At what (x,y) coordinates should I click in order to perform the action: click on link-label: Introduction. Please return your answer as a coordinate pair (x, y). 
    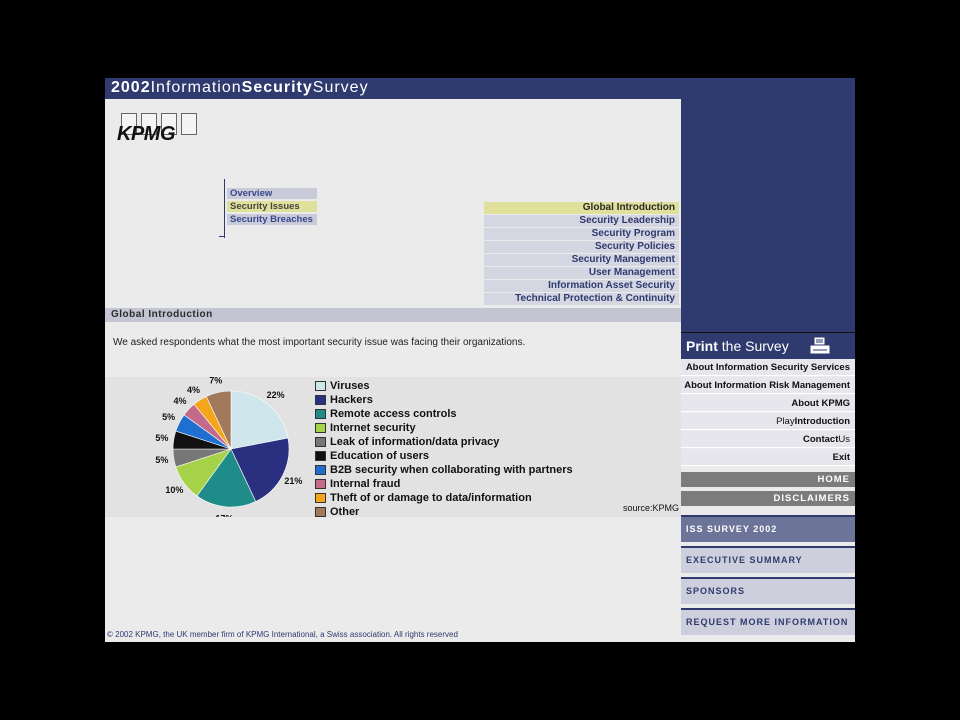
    Looking at the image, I should click on (822, 421).